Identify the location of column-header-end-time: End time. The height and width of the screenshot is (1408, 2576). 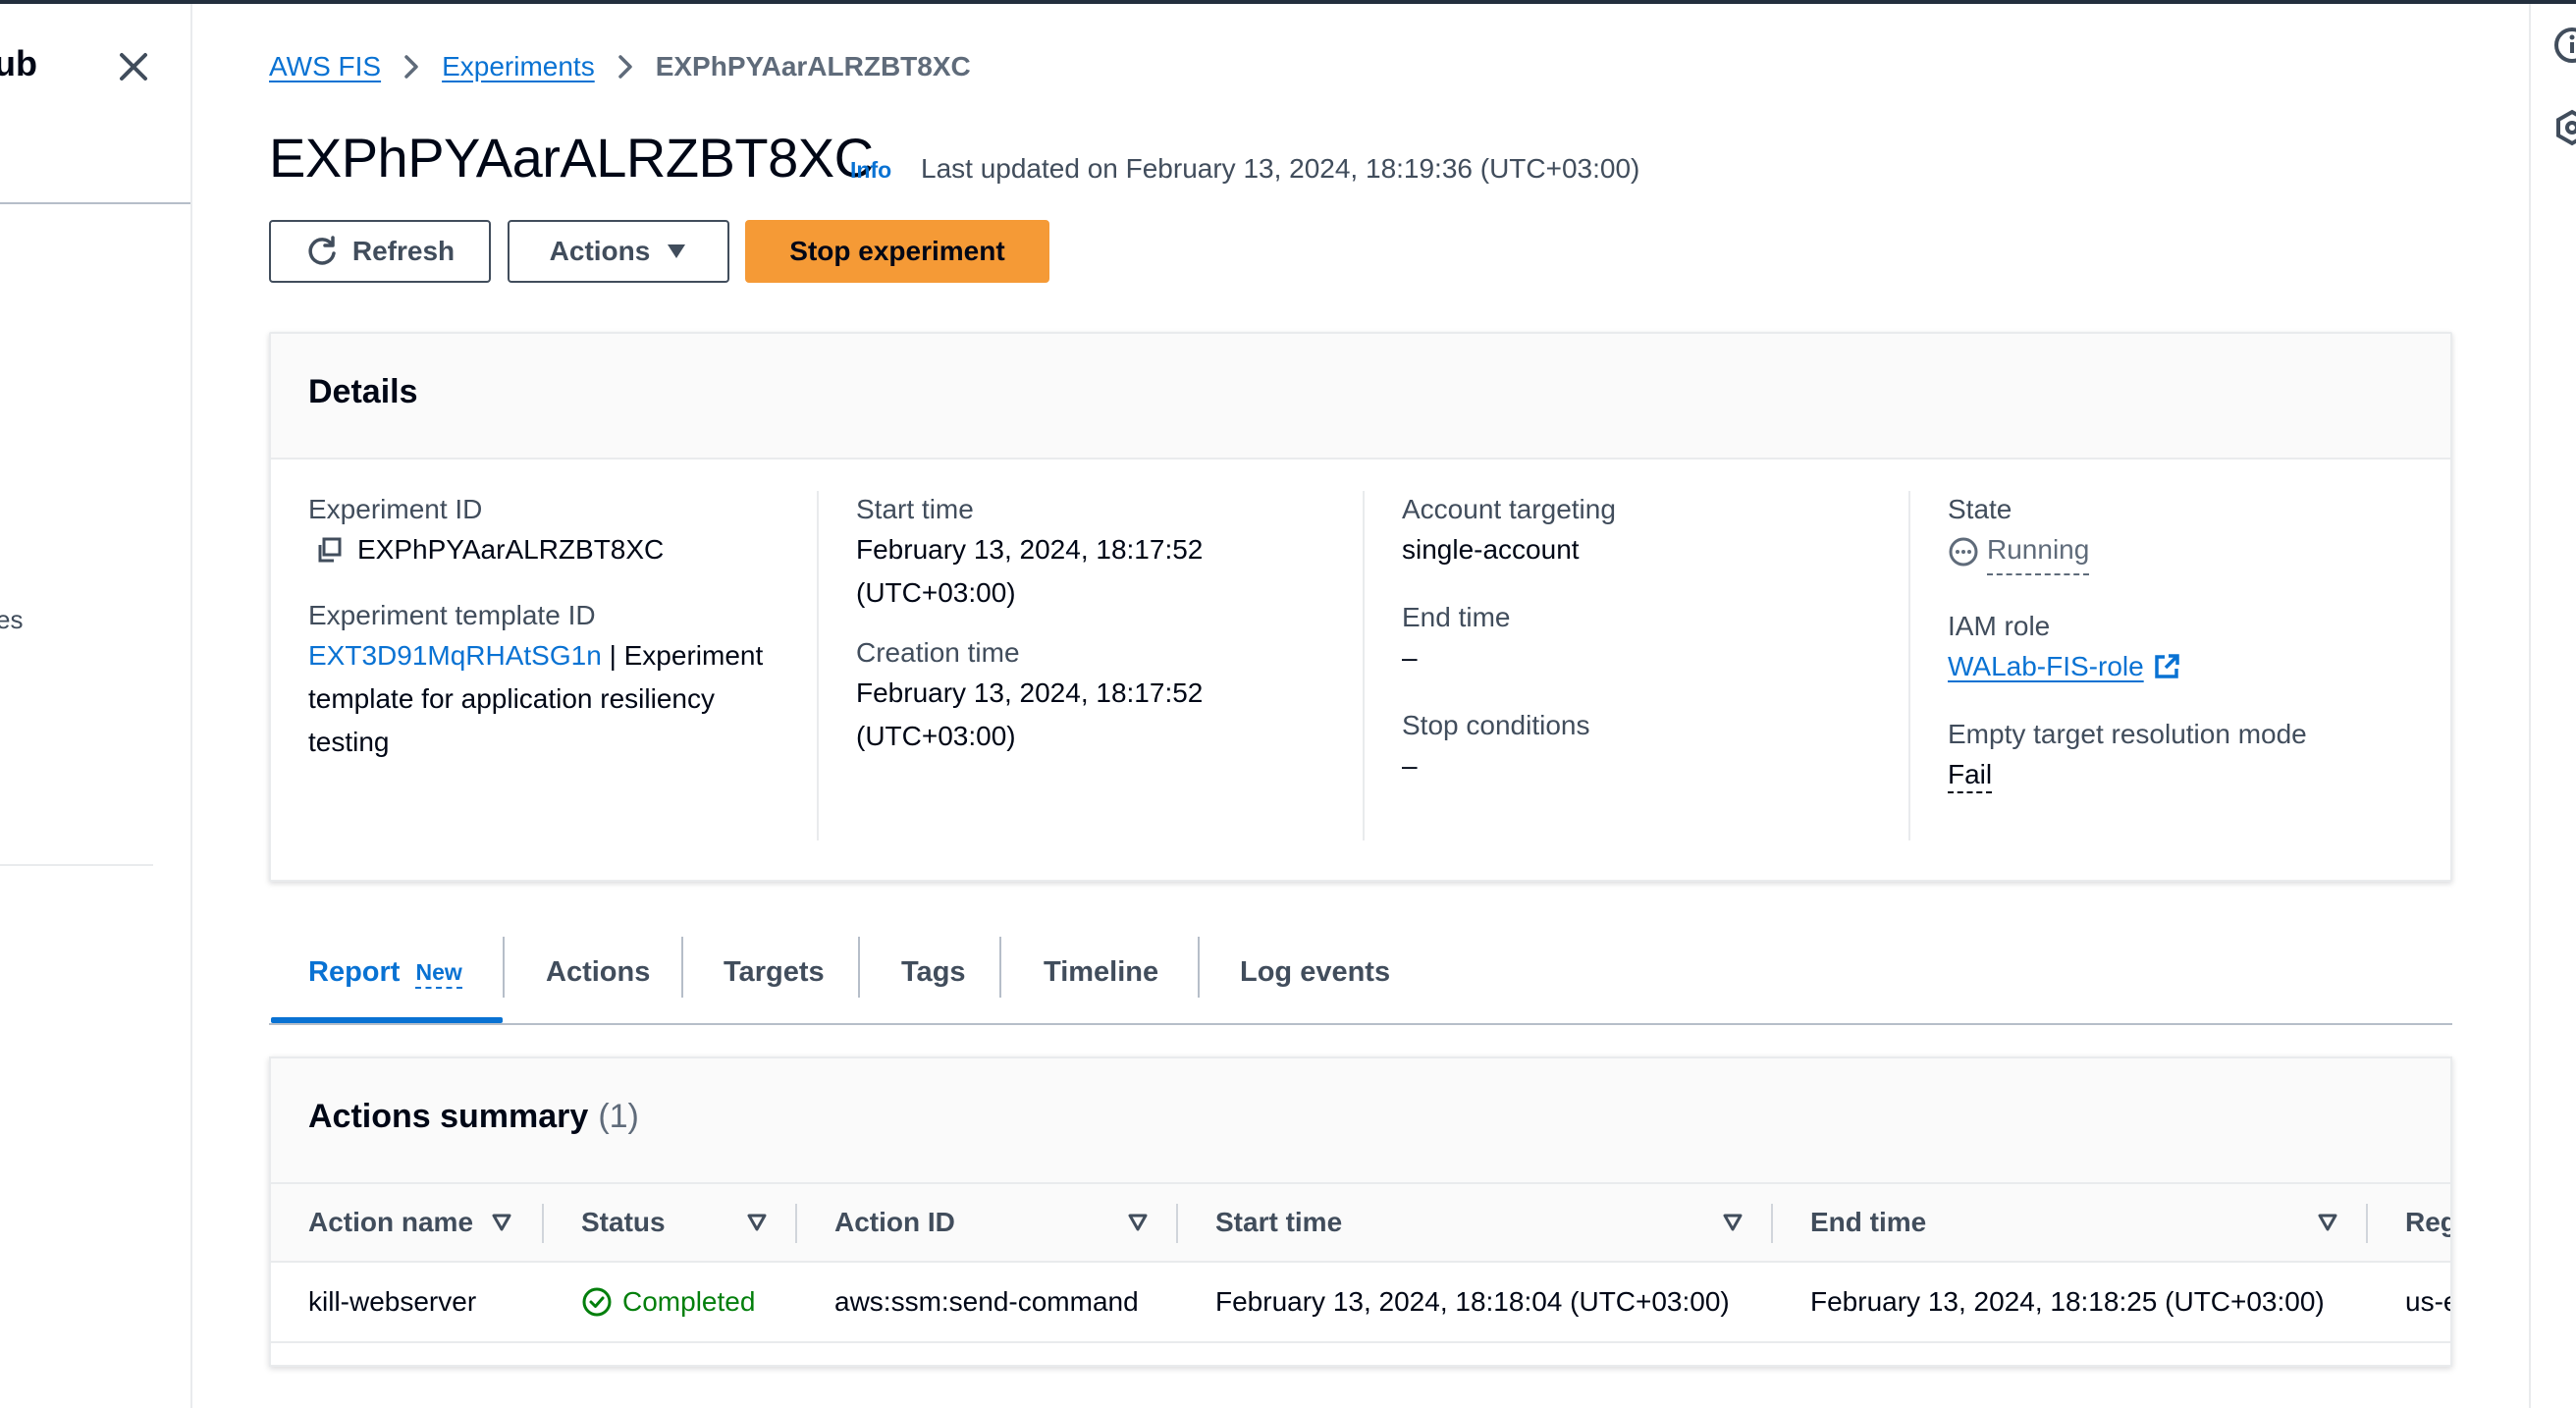
(1868, 1223).